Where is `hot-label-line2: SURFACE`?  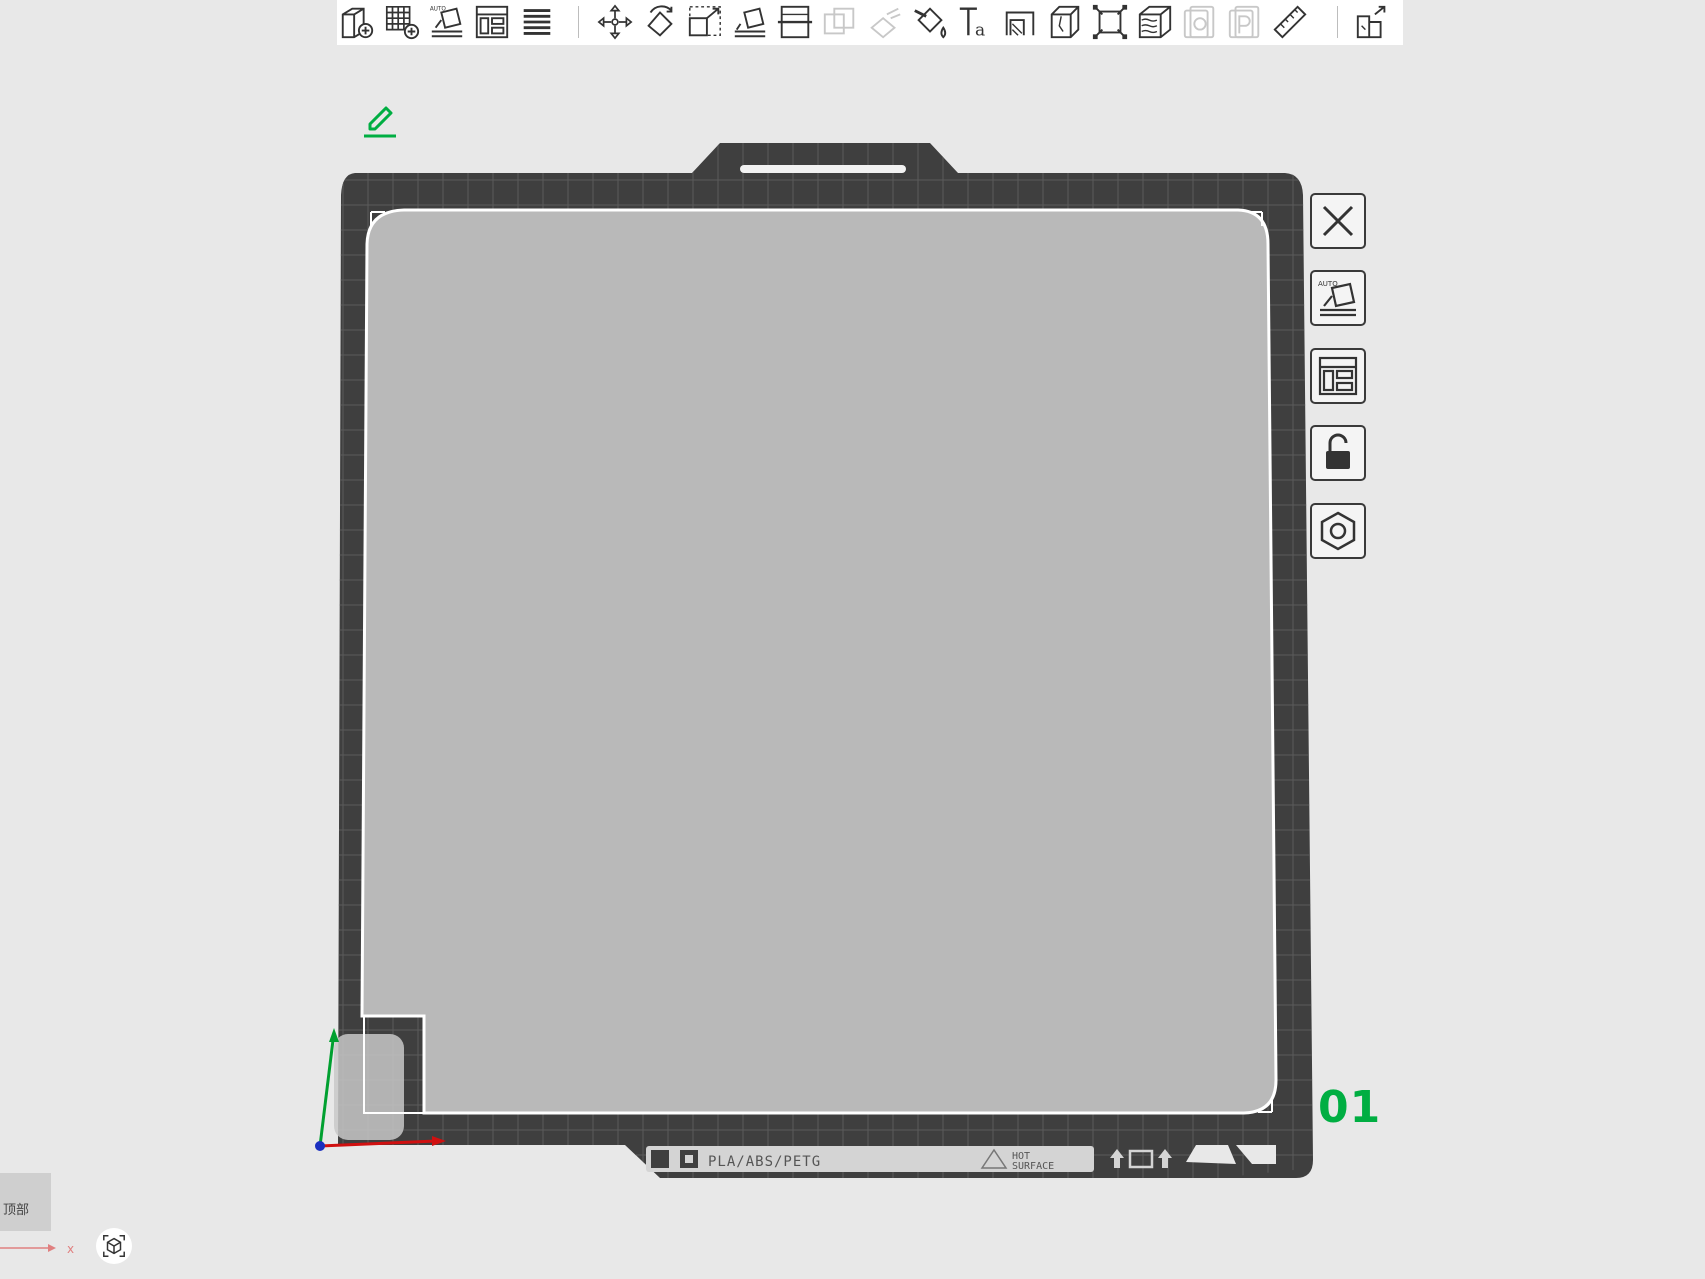 hot-label-line2: SURFACE is located at coordinates (1033, 1166).